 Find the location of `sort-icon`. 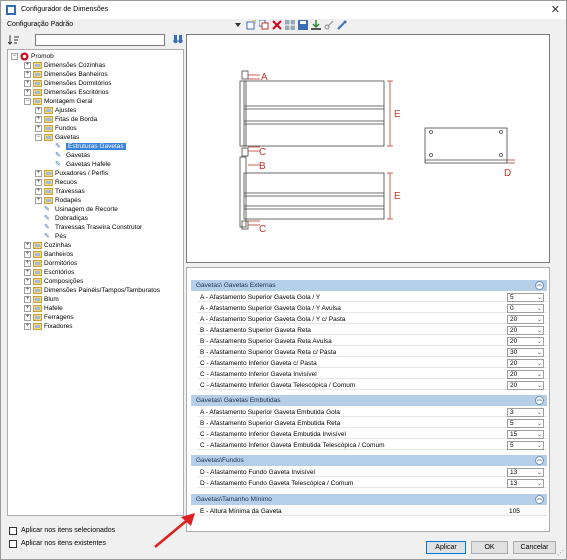

sort-icon is located at coordinates (14, 40).